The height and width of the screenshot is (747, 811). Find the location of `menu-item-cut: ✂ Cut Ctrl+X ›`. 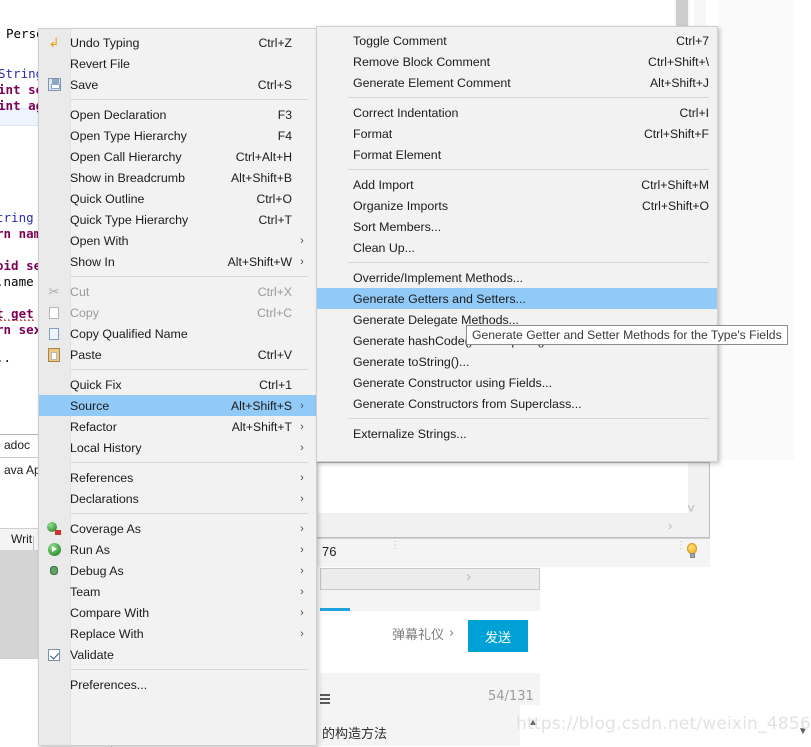

menu-item-cut: ✂ Cut Ctrl+X › is located at coordinates (177, 291).